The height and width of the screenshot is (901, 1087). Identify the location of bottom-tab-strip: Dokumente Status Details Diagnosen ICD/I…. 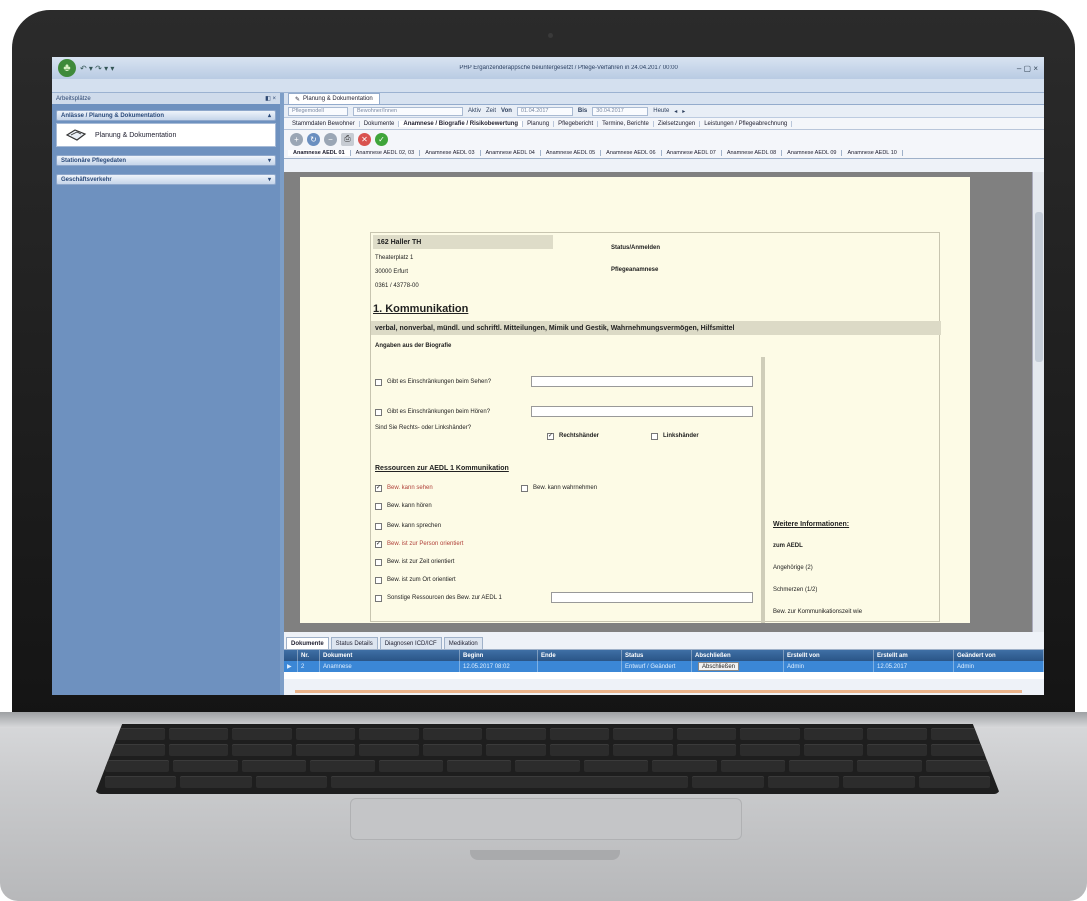
(664, 642).